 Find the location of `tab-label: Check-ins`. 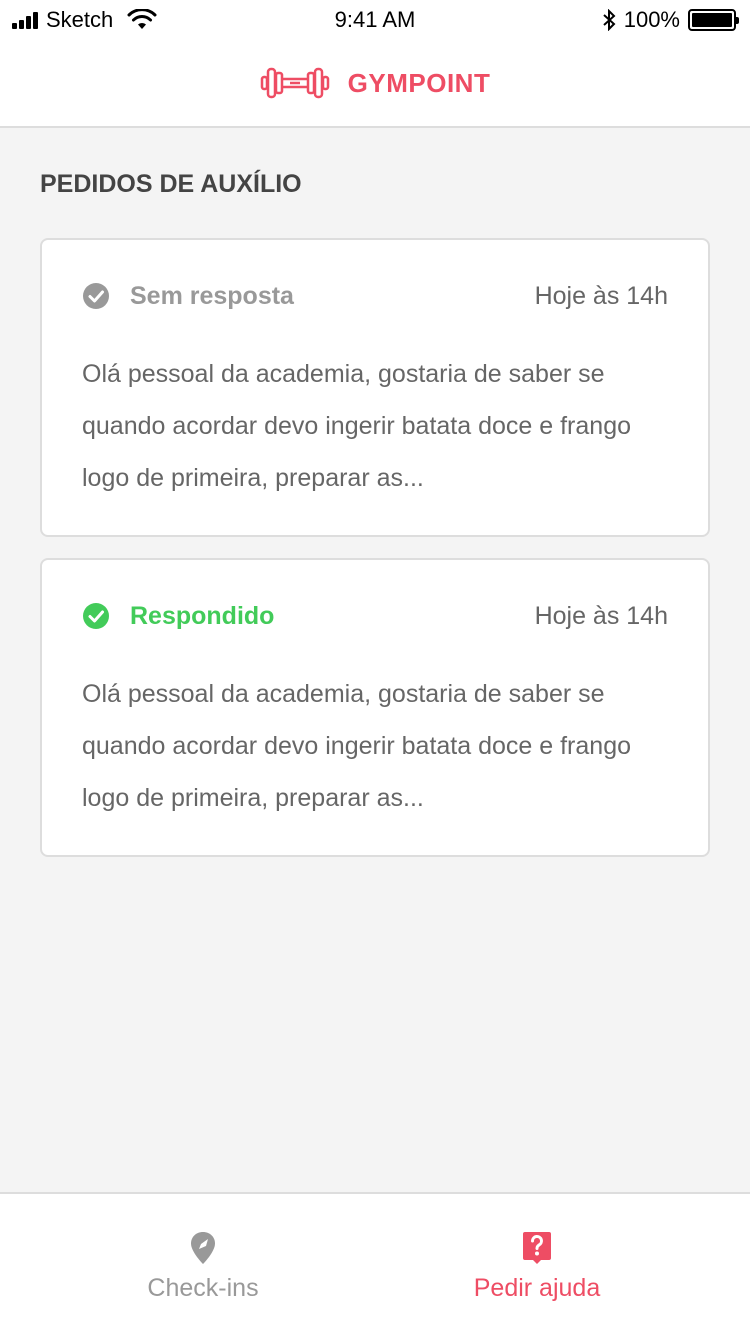

tab-label: Check-ins is located at coordinates (203, 1288).